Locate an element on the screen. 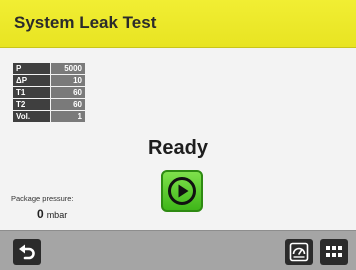 Image resolution: width=356 pixels, height=270 pixels. param-label: T1 is located at coordinates (31, 92).